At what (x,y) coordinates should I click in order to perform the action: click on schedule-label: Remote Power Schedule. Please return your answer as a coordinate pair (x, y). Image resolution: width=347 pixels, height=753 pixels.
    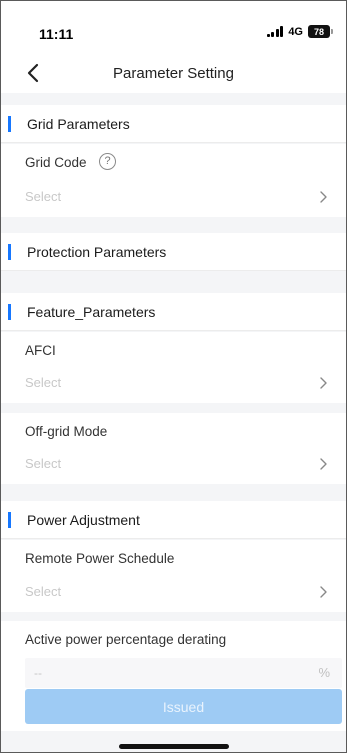
    Looking at the image, I should click on (100, 558).